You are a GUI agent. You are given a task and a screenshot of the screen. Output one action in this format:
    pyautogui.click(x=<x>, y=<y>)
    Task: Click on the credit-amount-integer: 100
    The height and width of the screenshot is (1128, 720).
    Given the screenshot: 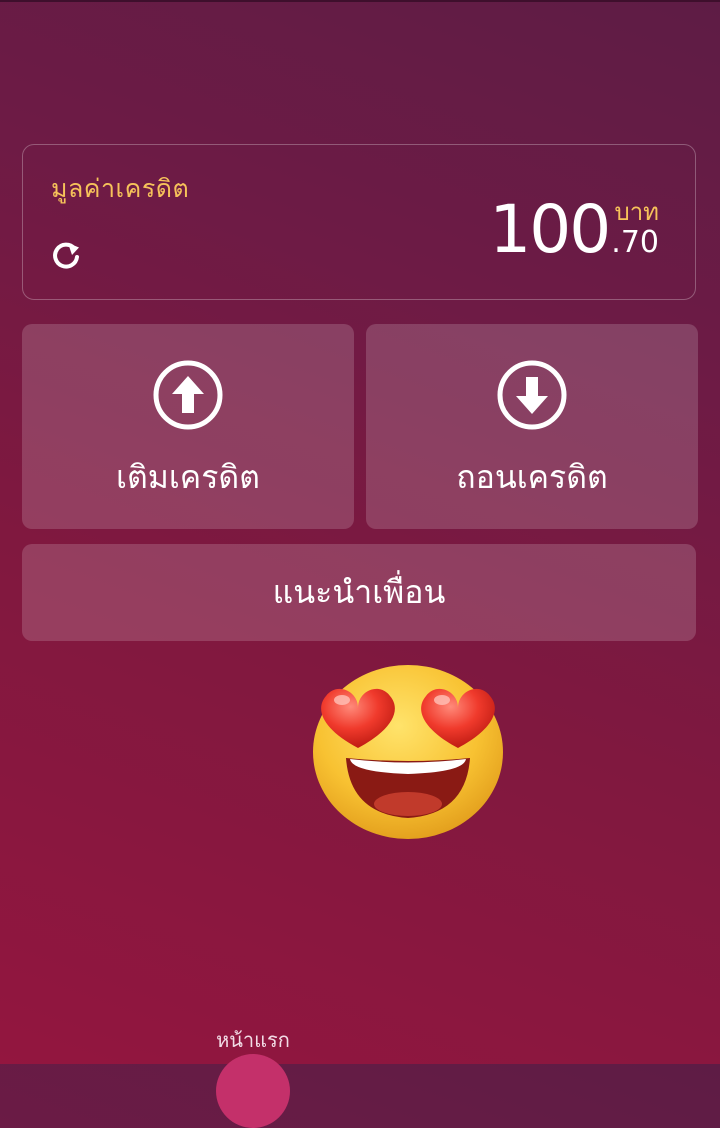 What is the action you would take?
    pyautogui.click(x=550, y=229)
    